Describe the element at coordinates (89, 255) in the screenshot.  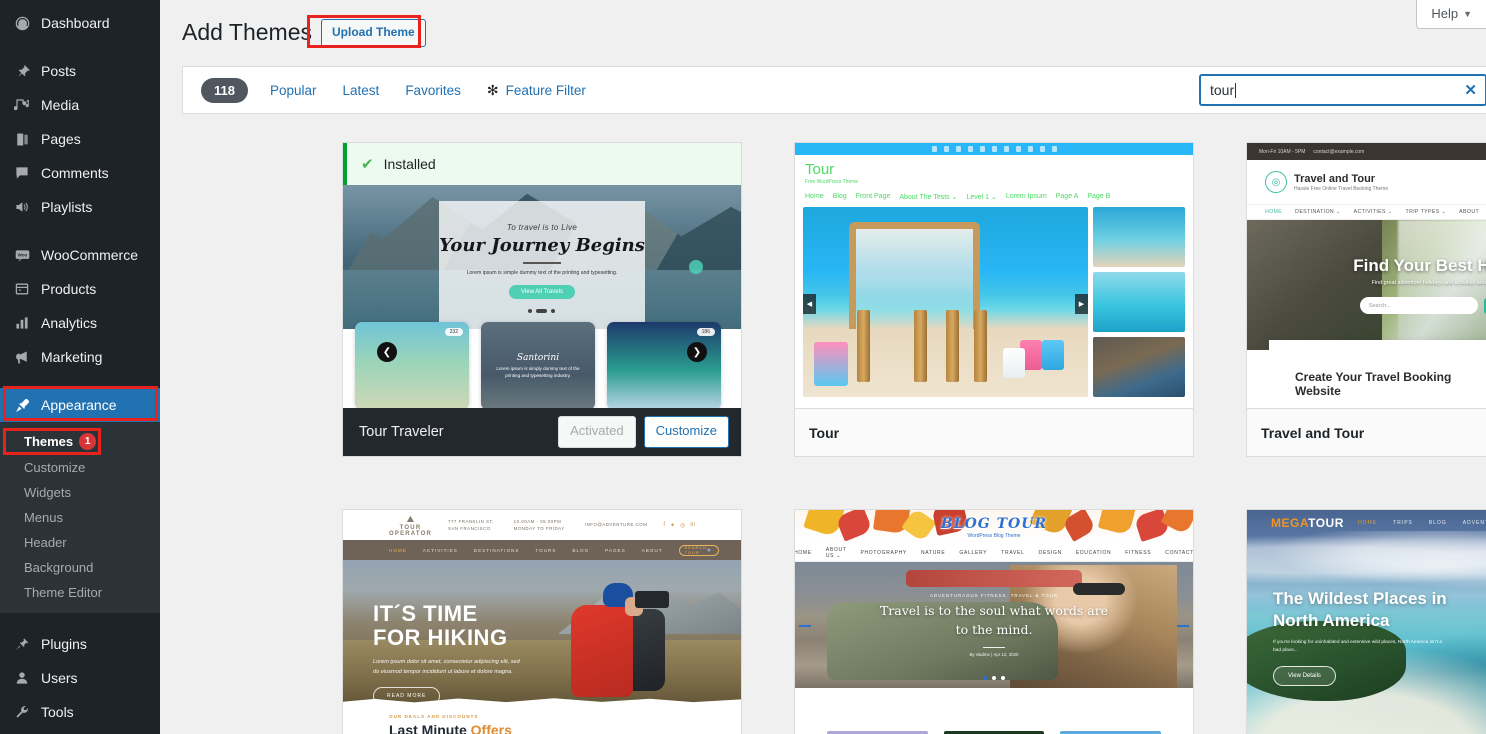
I see `sidebar-item-label: WooCommerce` at that location.